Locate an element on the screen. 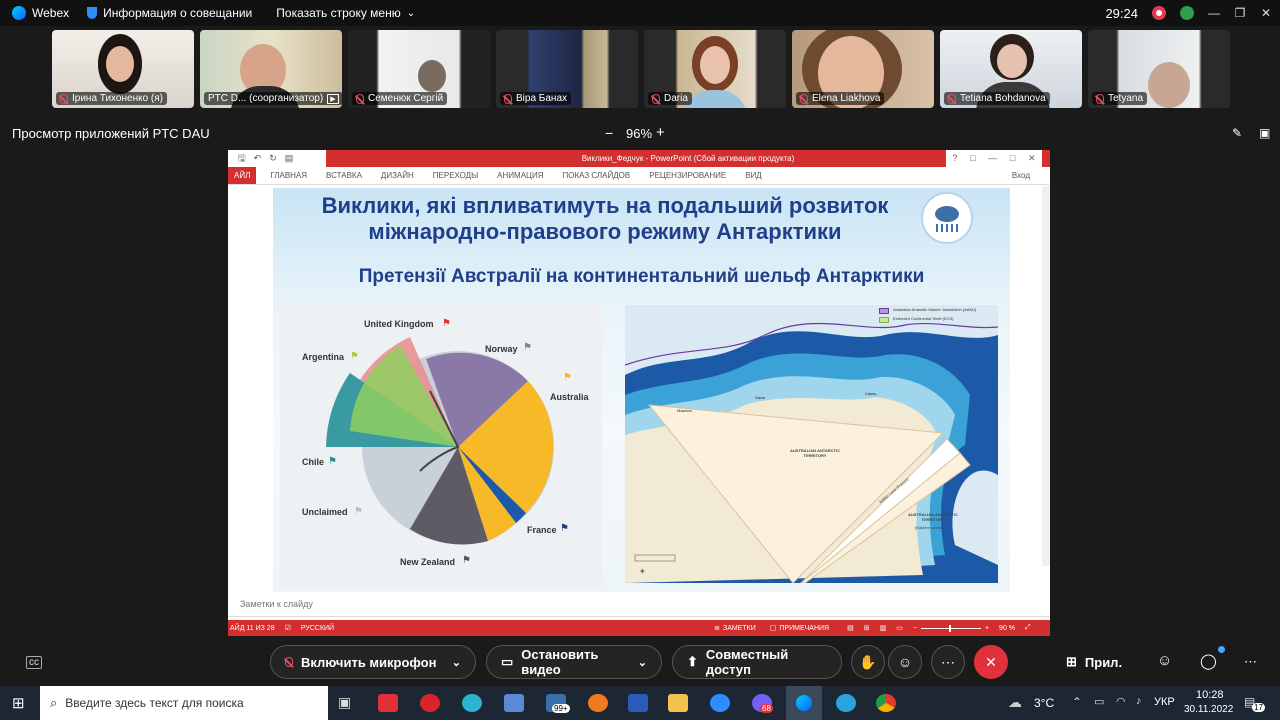 Image resolution: width=1280 pixels, height=720 pixels. explorer-icon is located at coordinates (678, 703).